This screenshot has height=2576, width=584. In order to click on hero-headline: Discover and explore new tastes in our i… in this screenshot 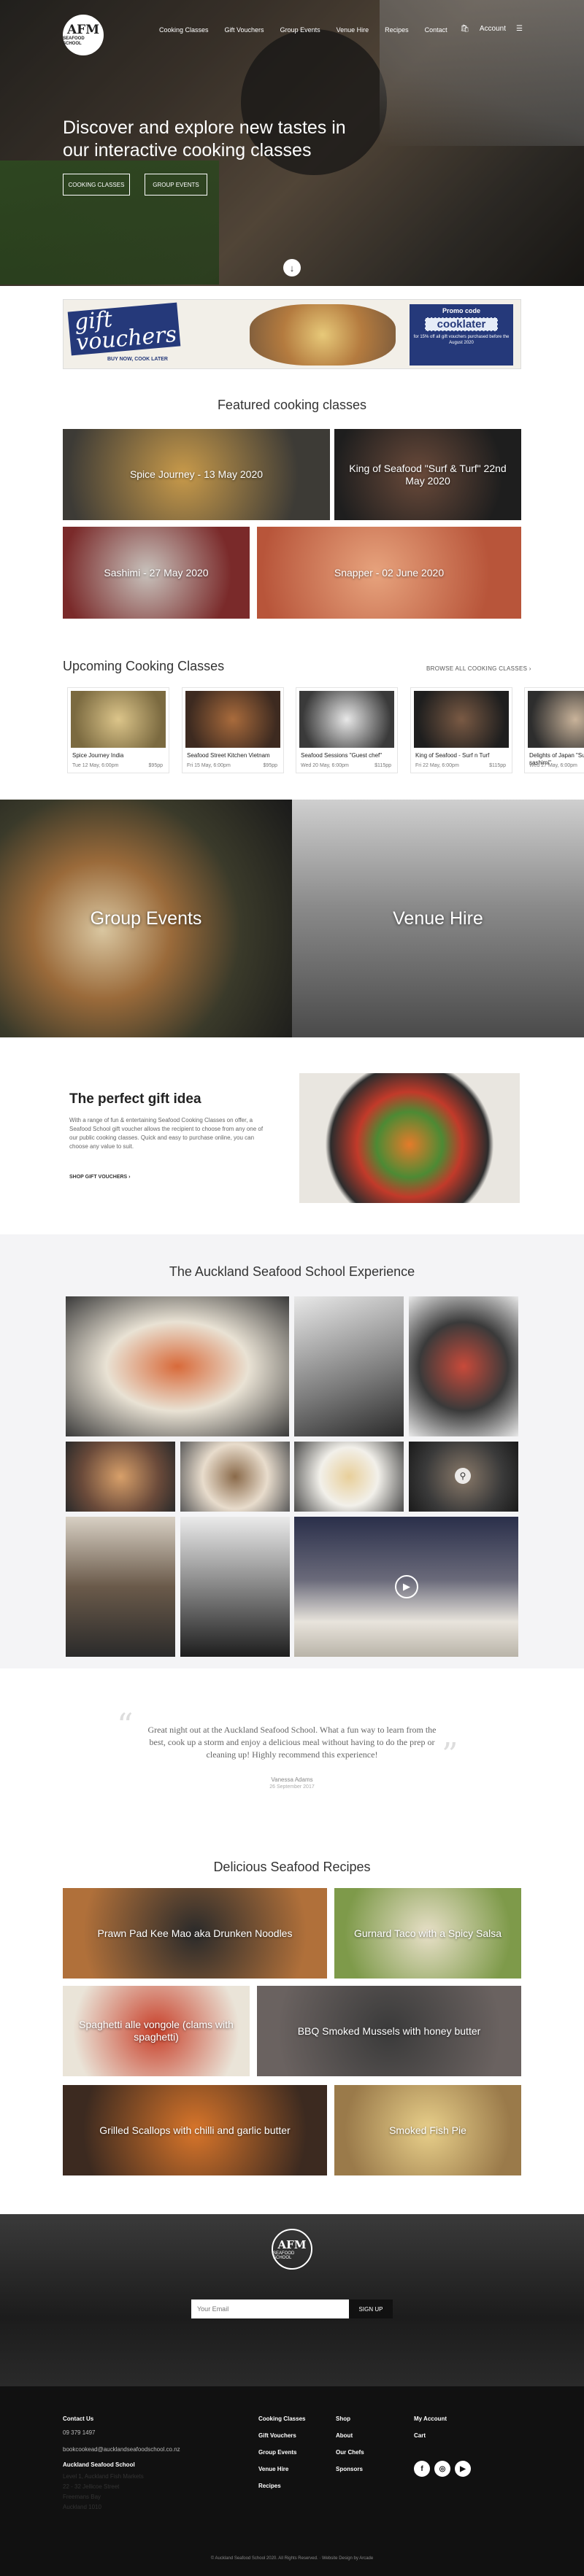, I will do `click(204, 138)`.